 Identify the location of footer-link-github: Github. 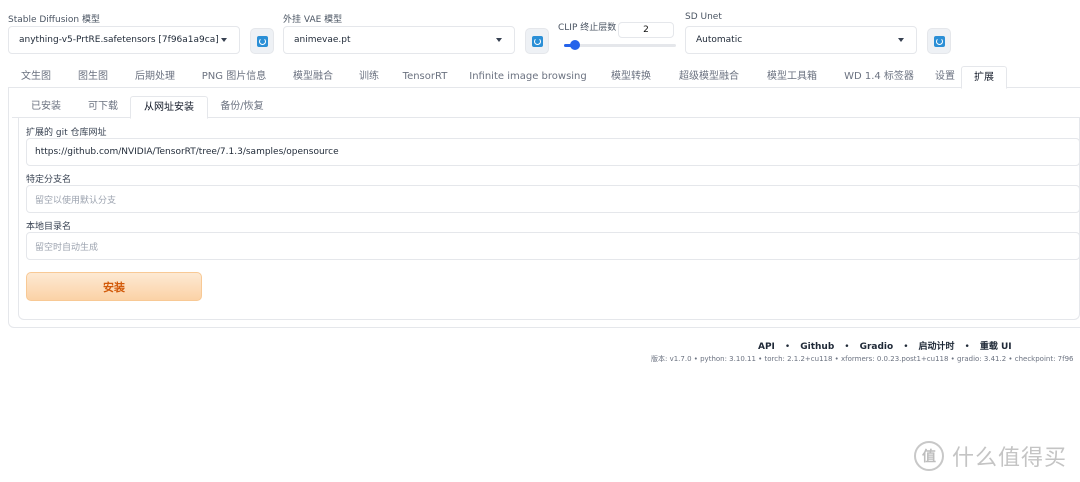
(817, 347).